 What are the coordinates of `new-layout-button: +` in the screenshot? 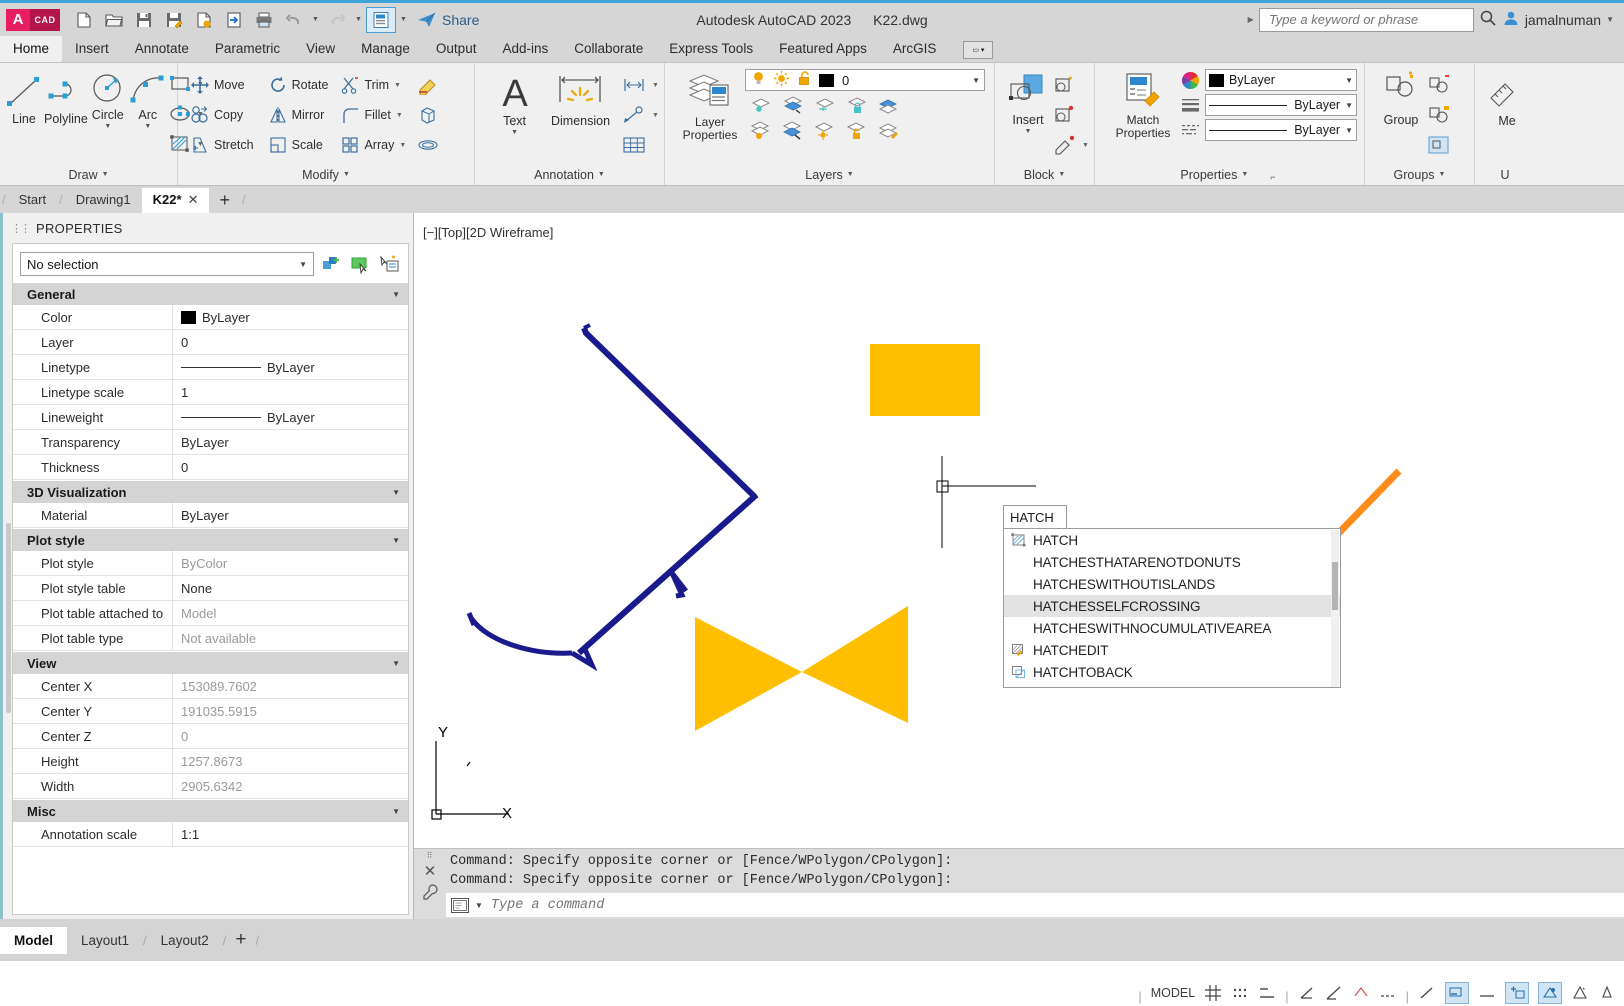 It's located at (240, 940).